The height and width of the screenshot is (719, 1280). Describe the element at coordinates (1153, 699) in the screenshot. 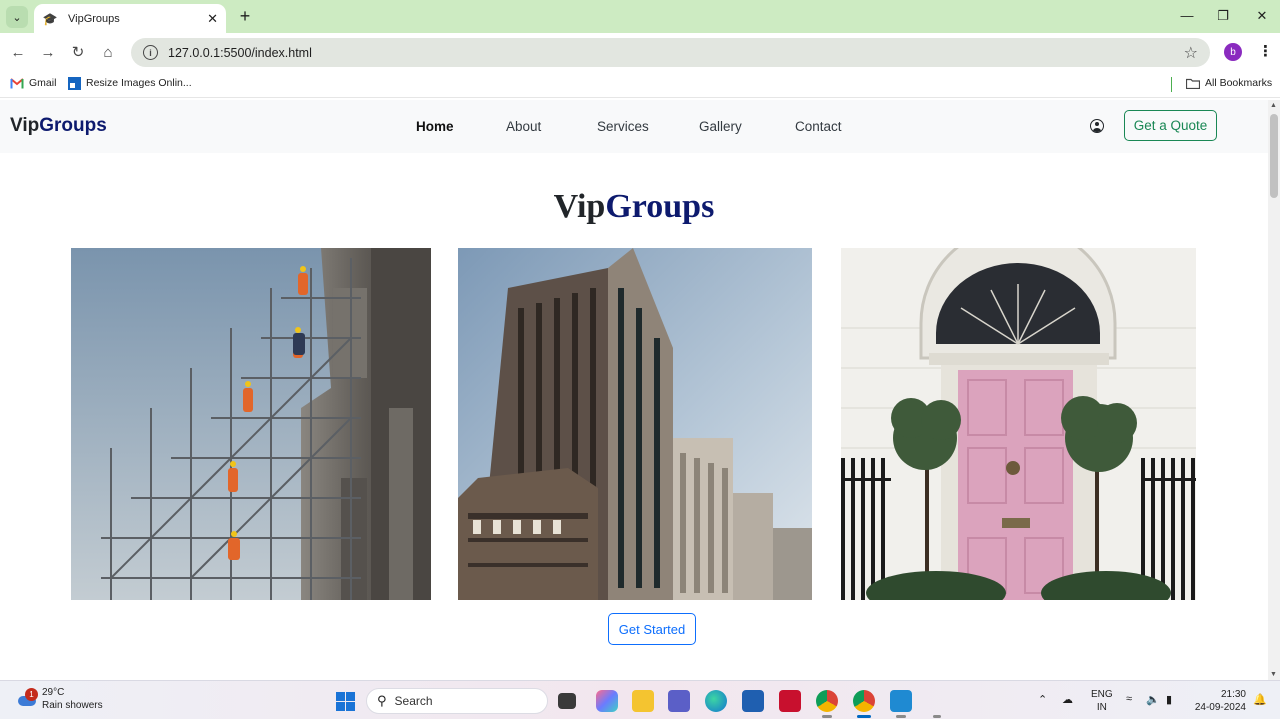

I see `volume-icon: 🔈` at that location.